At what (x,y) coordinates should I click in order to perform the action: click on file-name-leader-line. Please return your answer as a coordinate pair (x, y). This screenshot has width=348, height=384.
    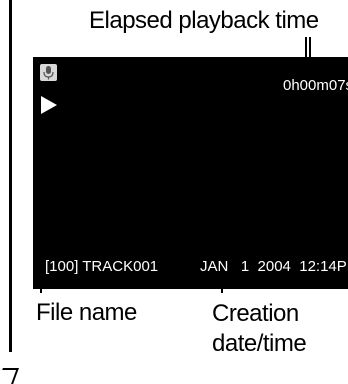
    Looking at the image, I should click on (41, 282).